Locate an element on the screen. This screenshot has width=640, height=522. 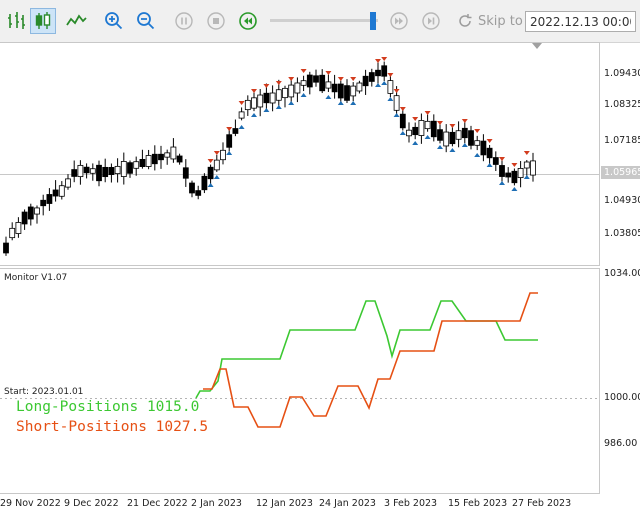
price-tick: 1.03805 is located at coordinates (622, 233).